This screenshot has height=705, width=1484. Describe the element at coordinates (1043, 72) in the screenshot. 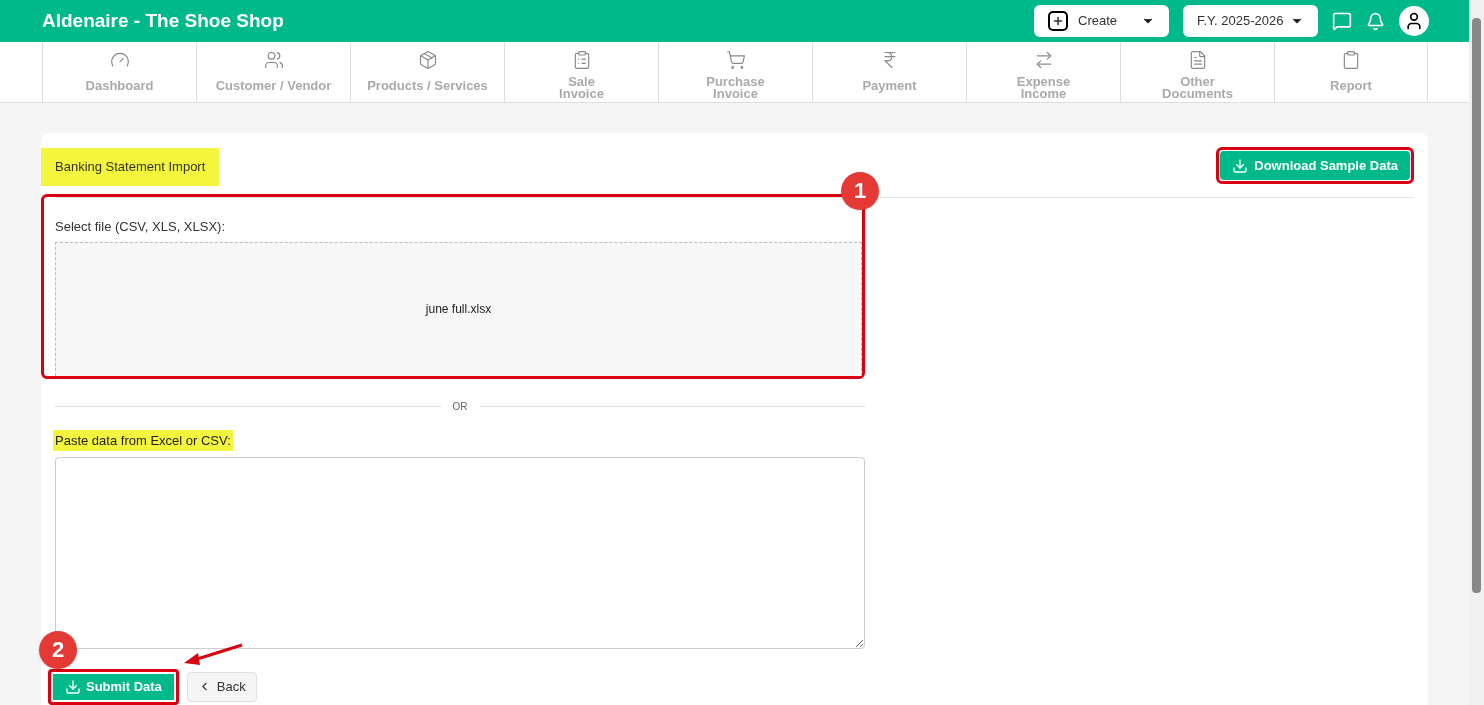

I see `nav-item: Expense Income` at that location.